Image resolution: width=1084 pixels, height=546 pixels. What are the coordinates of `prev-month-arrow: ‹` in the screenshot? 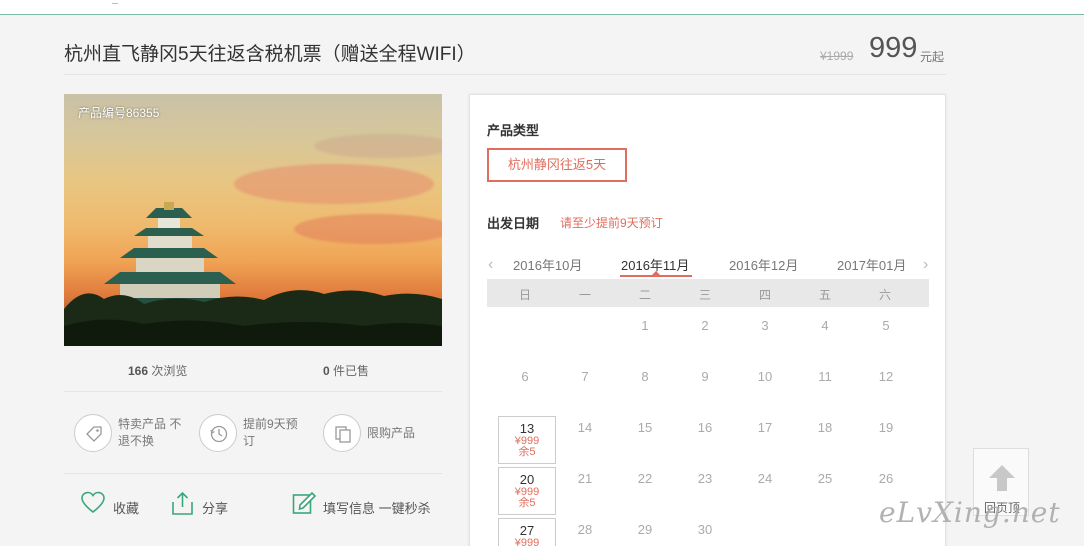 It's located at (490, 265).